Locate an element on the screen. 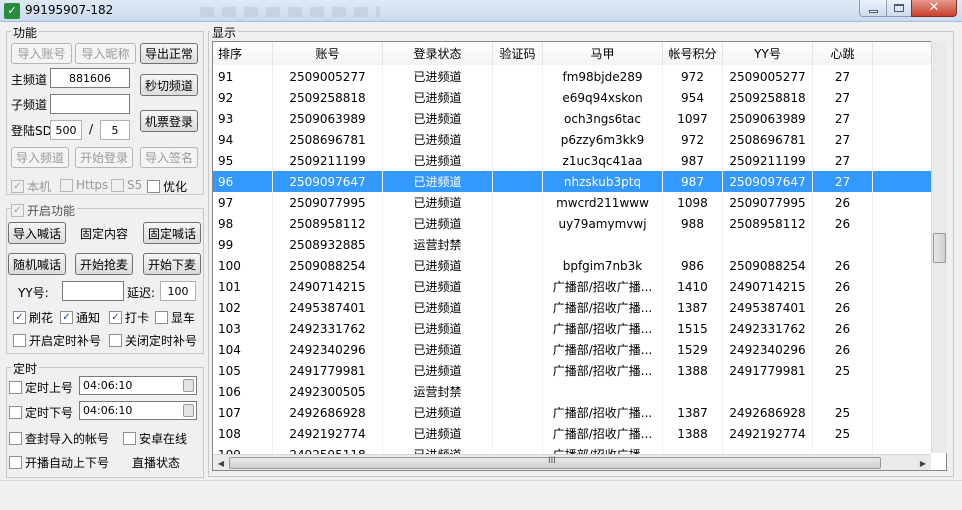 The height and width of the screenshot is (510, 962). maximize-button is located at coordinates (899, 8).